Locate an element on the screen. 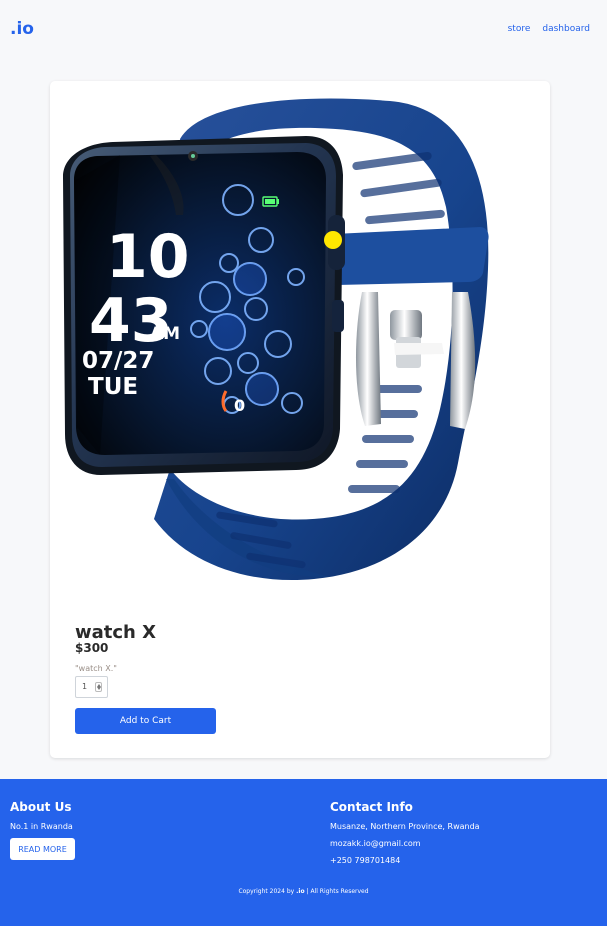 The image size is (607, 926). copyright-prefix: Copyright 2024 by is located at coordinates (266, 891).